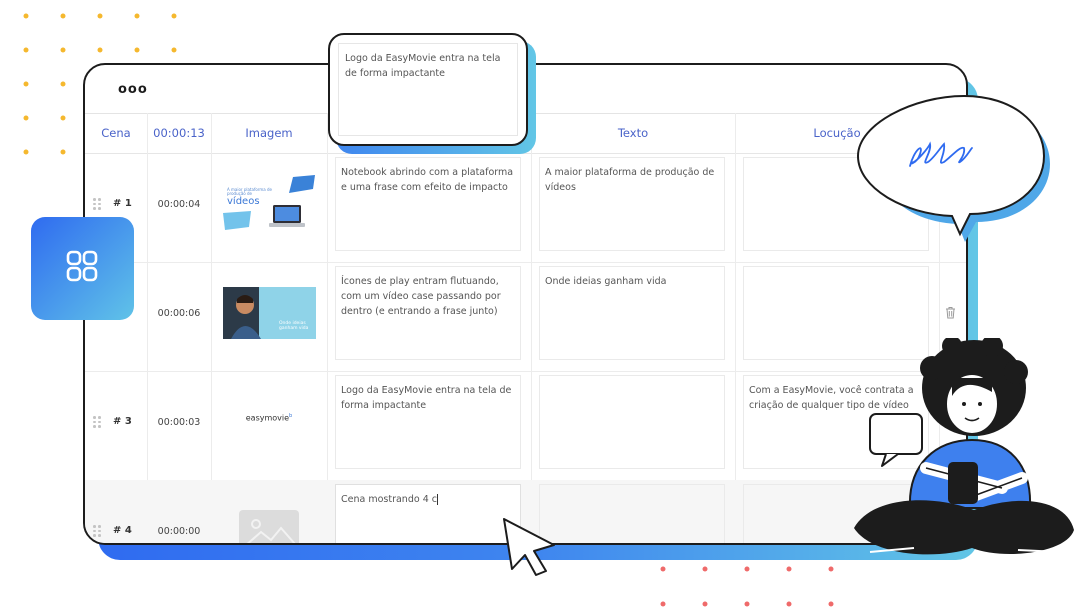 Image resolution: width=1076 pixels, height=609 pixels. I want to click on person-with-phone-illustration, so click(964, 446).